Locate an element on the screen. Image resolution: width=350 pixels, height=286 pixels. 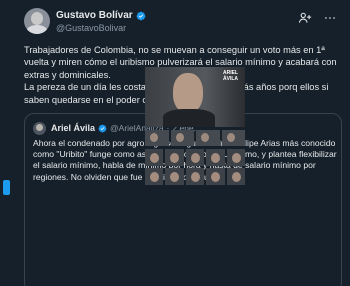
media-logo: ARIEL ÁVILA is located at coordinates (230, 76).